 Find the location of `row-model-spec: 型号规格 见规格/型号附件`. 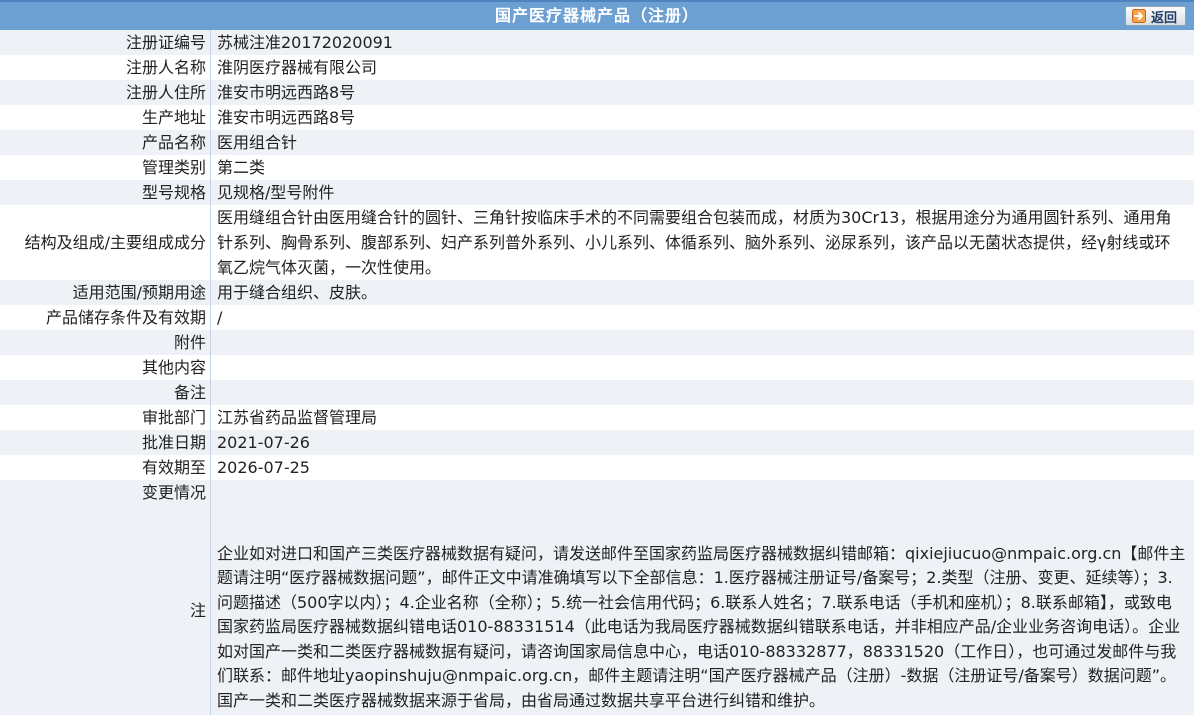

row-model-spec: 型号规格 见规格/型号附件 is located at coordinates (597, 192).